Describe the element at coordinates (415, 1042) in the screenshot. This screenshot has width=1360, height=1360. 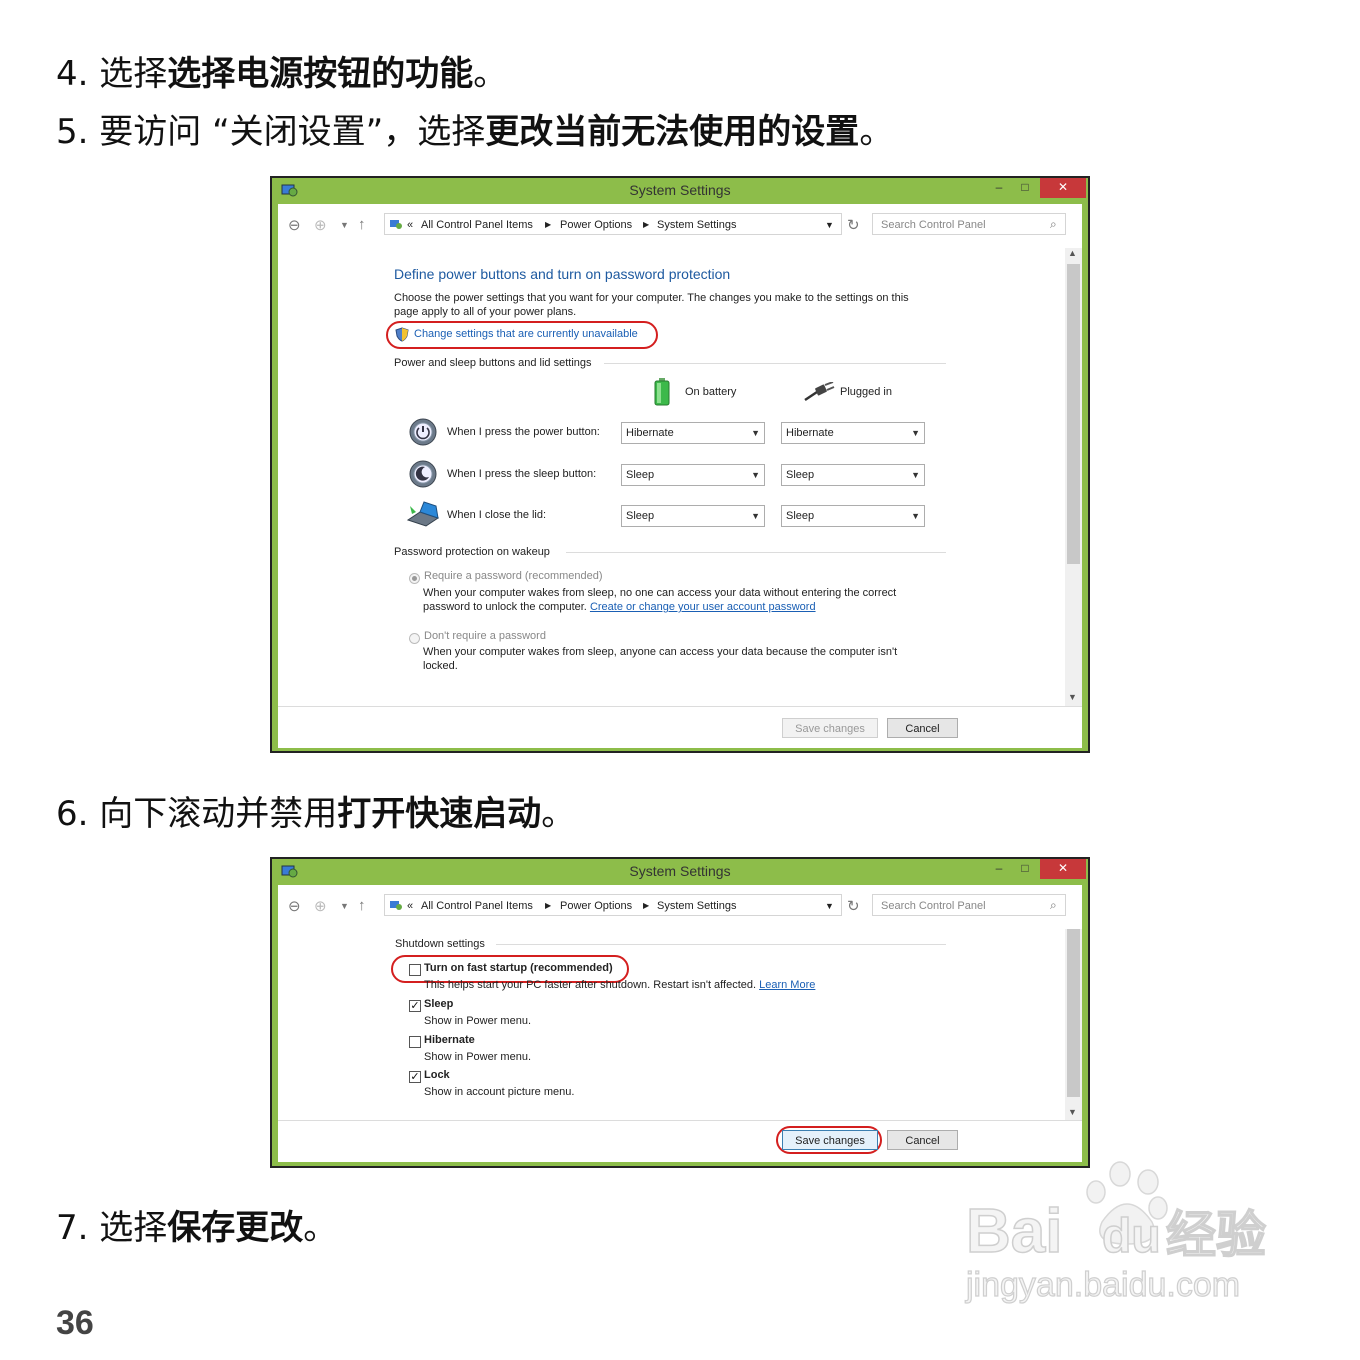
I see `hibernate-checkbox` at that location.